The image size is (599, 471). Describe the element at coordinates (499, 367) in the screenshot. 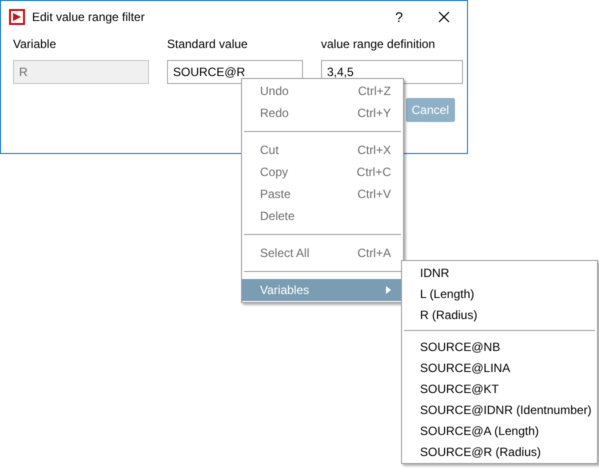

I see `menu-item: SOURCE@LINA` at that location.